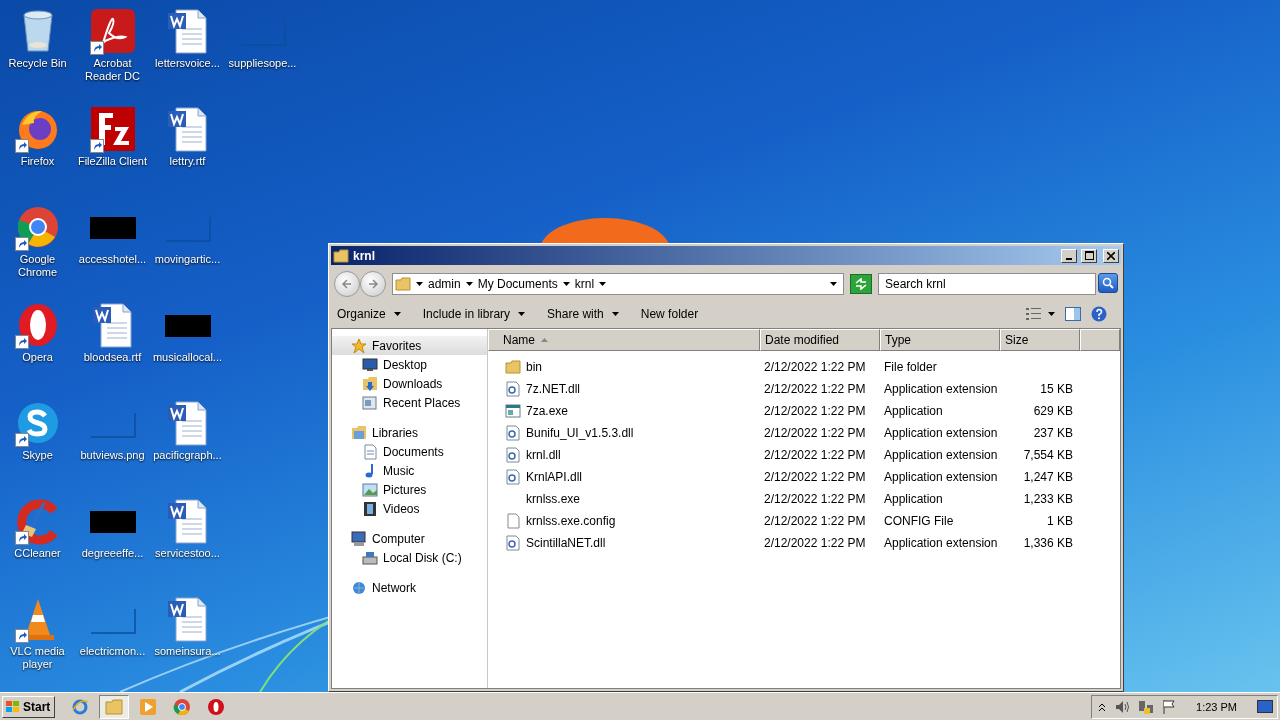  I want to click on breadcrumb-item: admin, so click(444, 283).